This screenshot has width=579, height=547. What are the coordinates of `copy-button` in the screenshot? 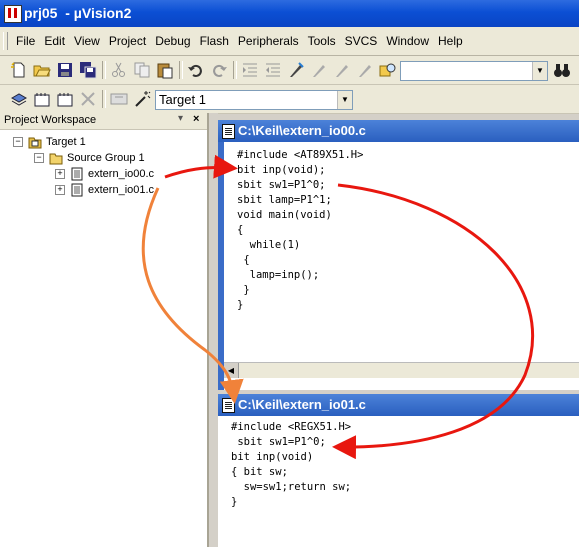 It's located at (142, 70).